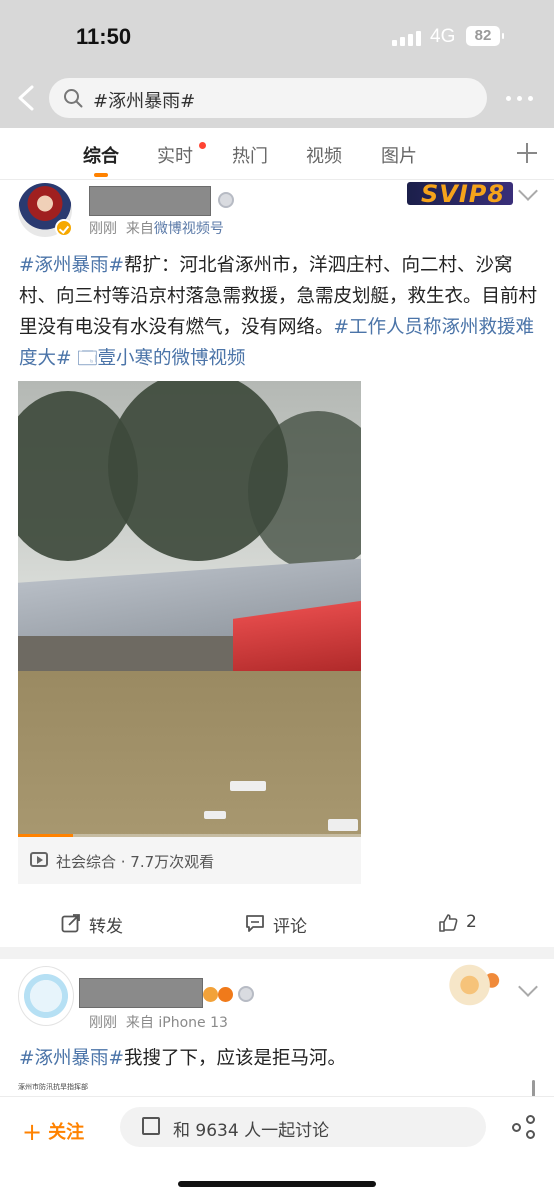  What do you see at coordinates (189, 229) in the screenshot?
I see `post-source: 微博视频号` at bounding box center [189, 229].